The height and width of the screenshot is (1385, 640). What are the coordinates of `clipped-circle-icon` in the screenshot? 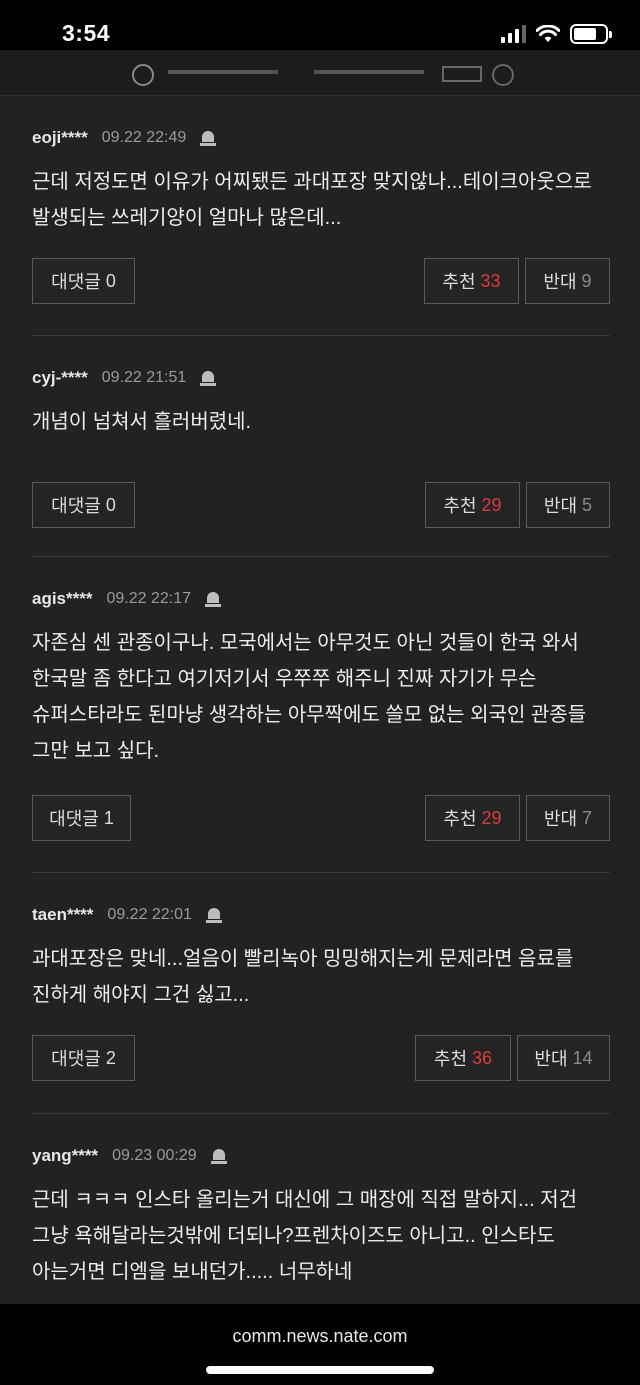 It's located at (143, 75).